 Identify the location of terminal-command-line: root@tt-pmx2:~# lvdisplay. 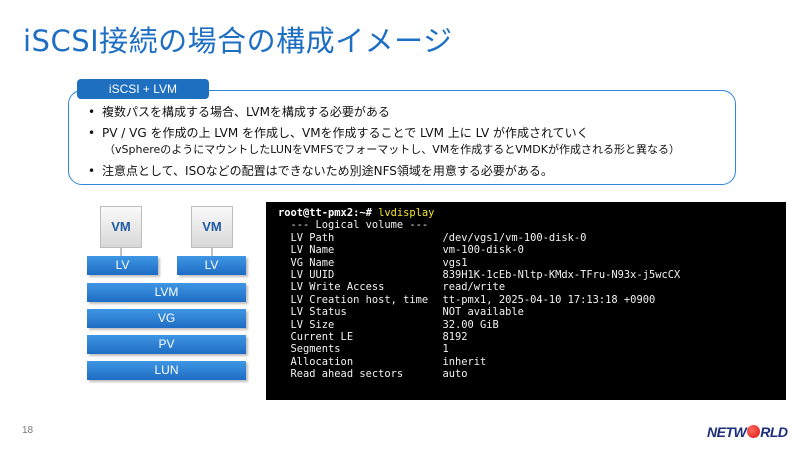
(532, 213).